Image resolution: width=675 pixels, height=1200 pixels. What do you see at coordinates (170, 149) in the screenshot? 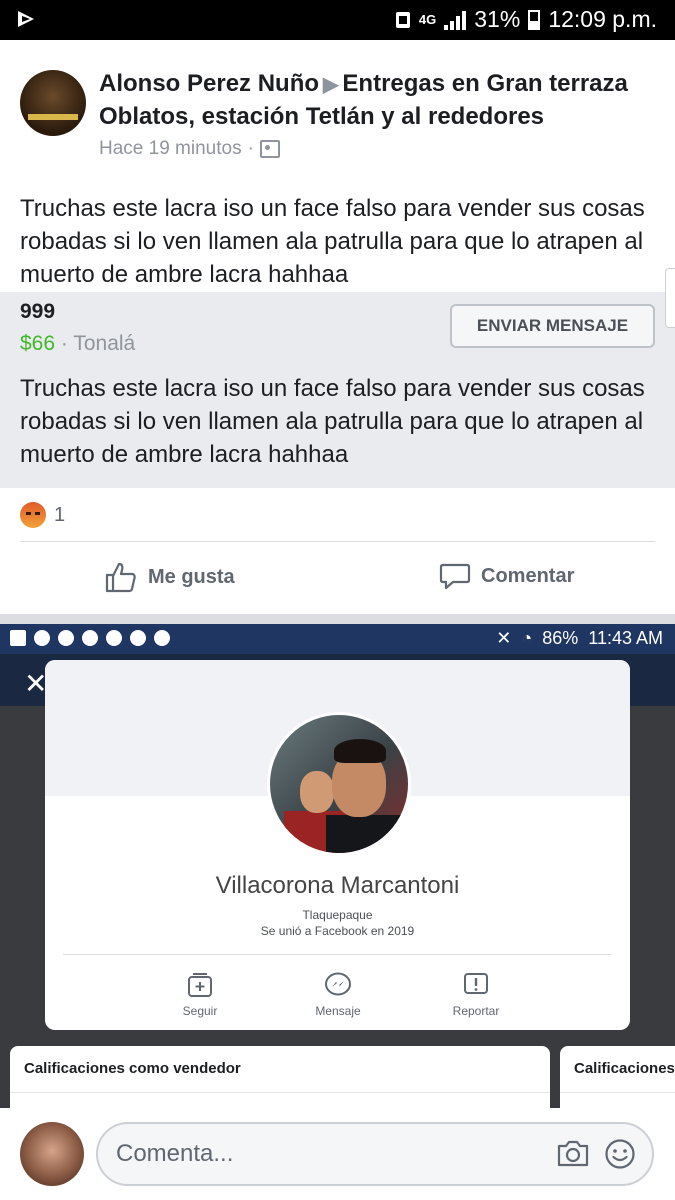
I see `post-timestamp: Hace 19 minutos` at bounding box center [170, 149].